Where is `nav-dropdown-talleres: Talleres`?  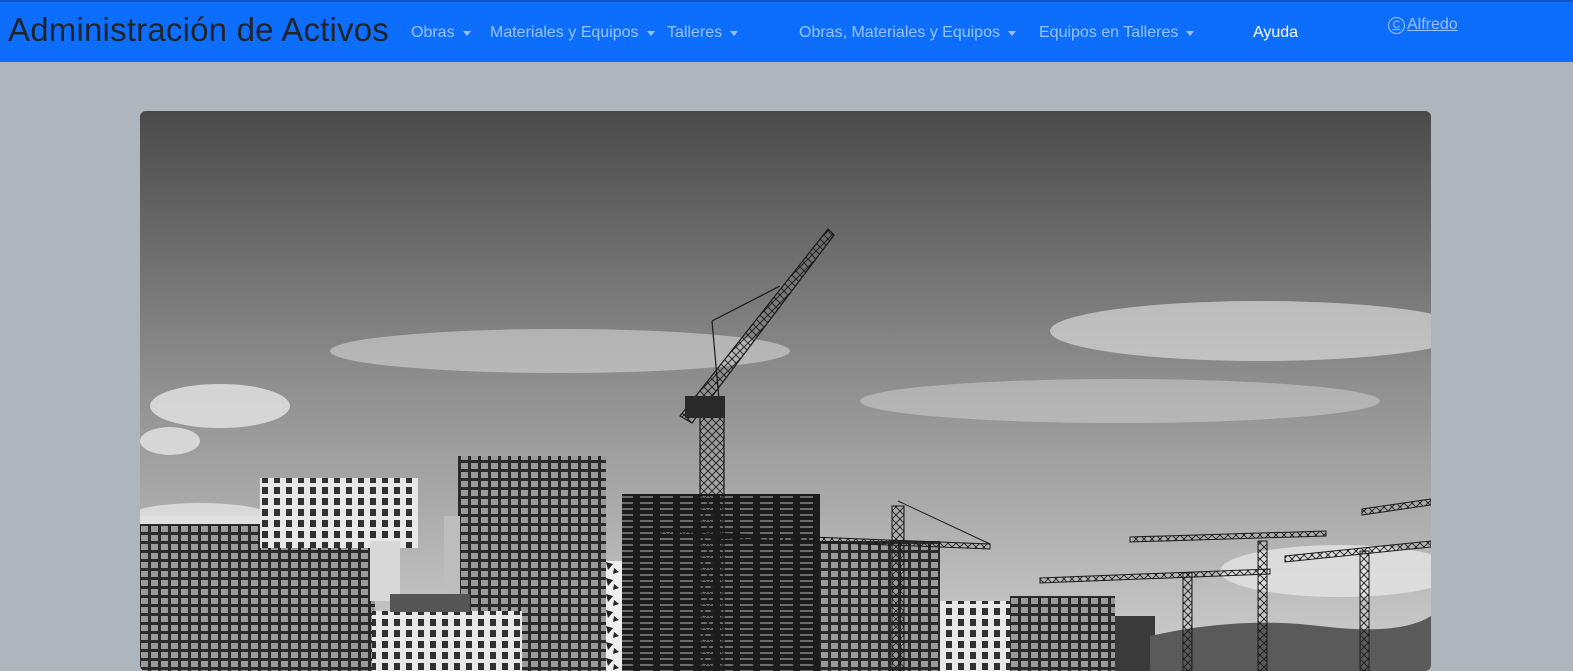
nav-dropdown-talleres: Talleres is located at coordinates (703, 33).